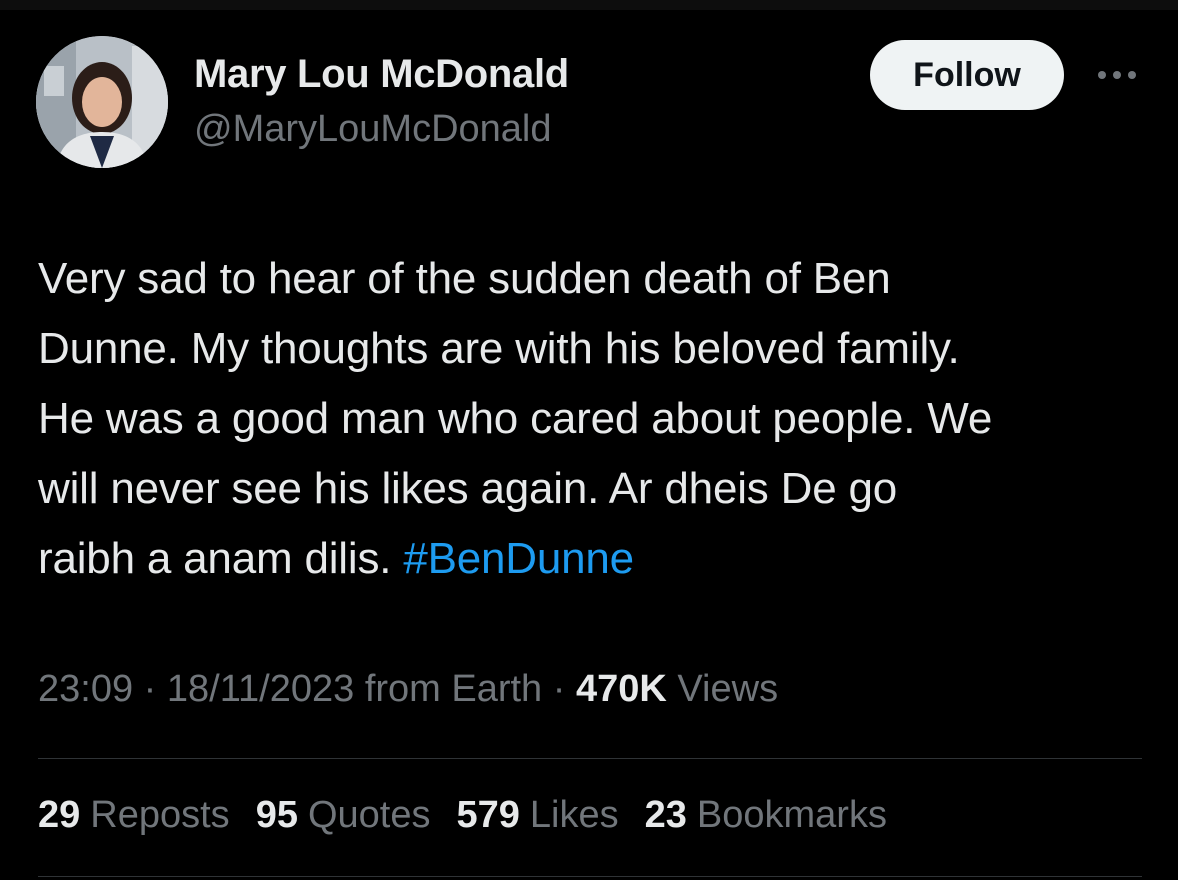  Describe the element at coordinates (621, 689) in the screenshot. I see `views-count: 470K` at that location.